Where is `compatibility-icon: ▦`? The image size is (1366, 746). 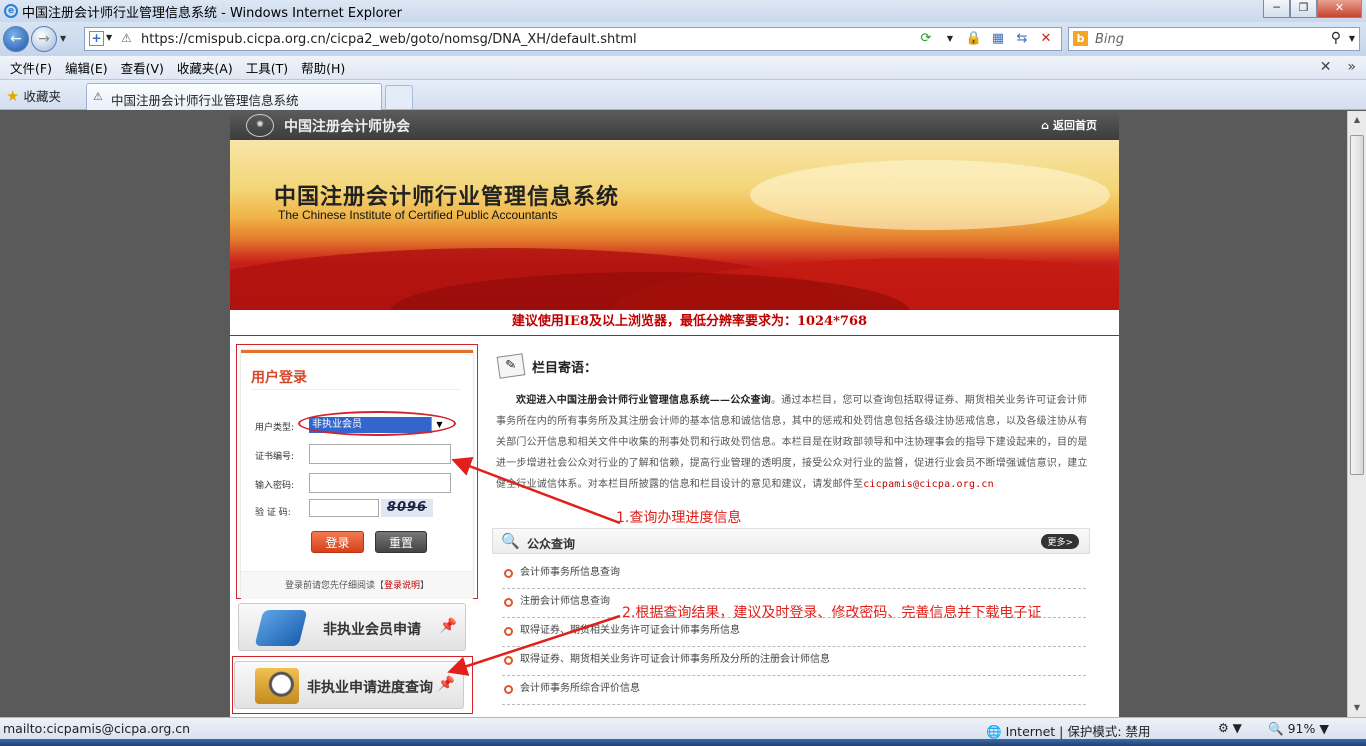
compatibility-icon: ▦ is located at coordinates (998, 39).